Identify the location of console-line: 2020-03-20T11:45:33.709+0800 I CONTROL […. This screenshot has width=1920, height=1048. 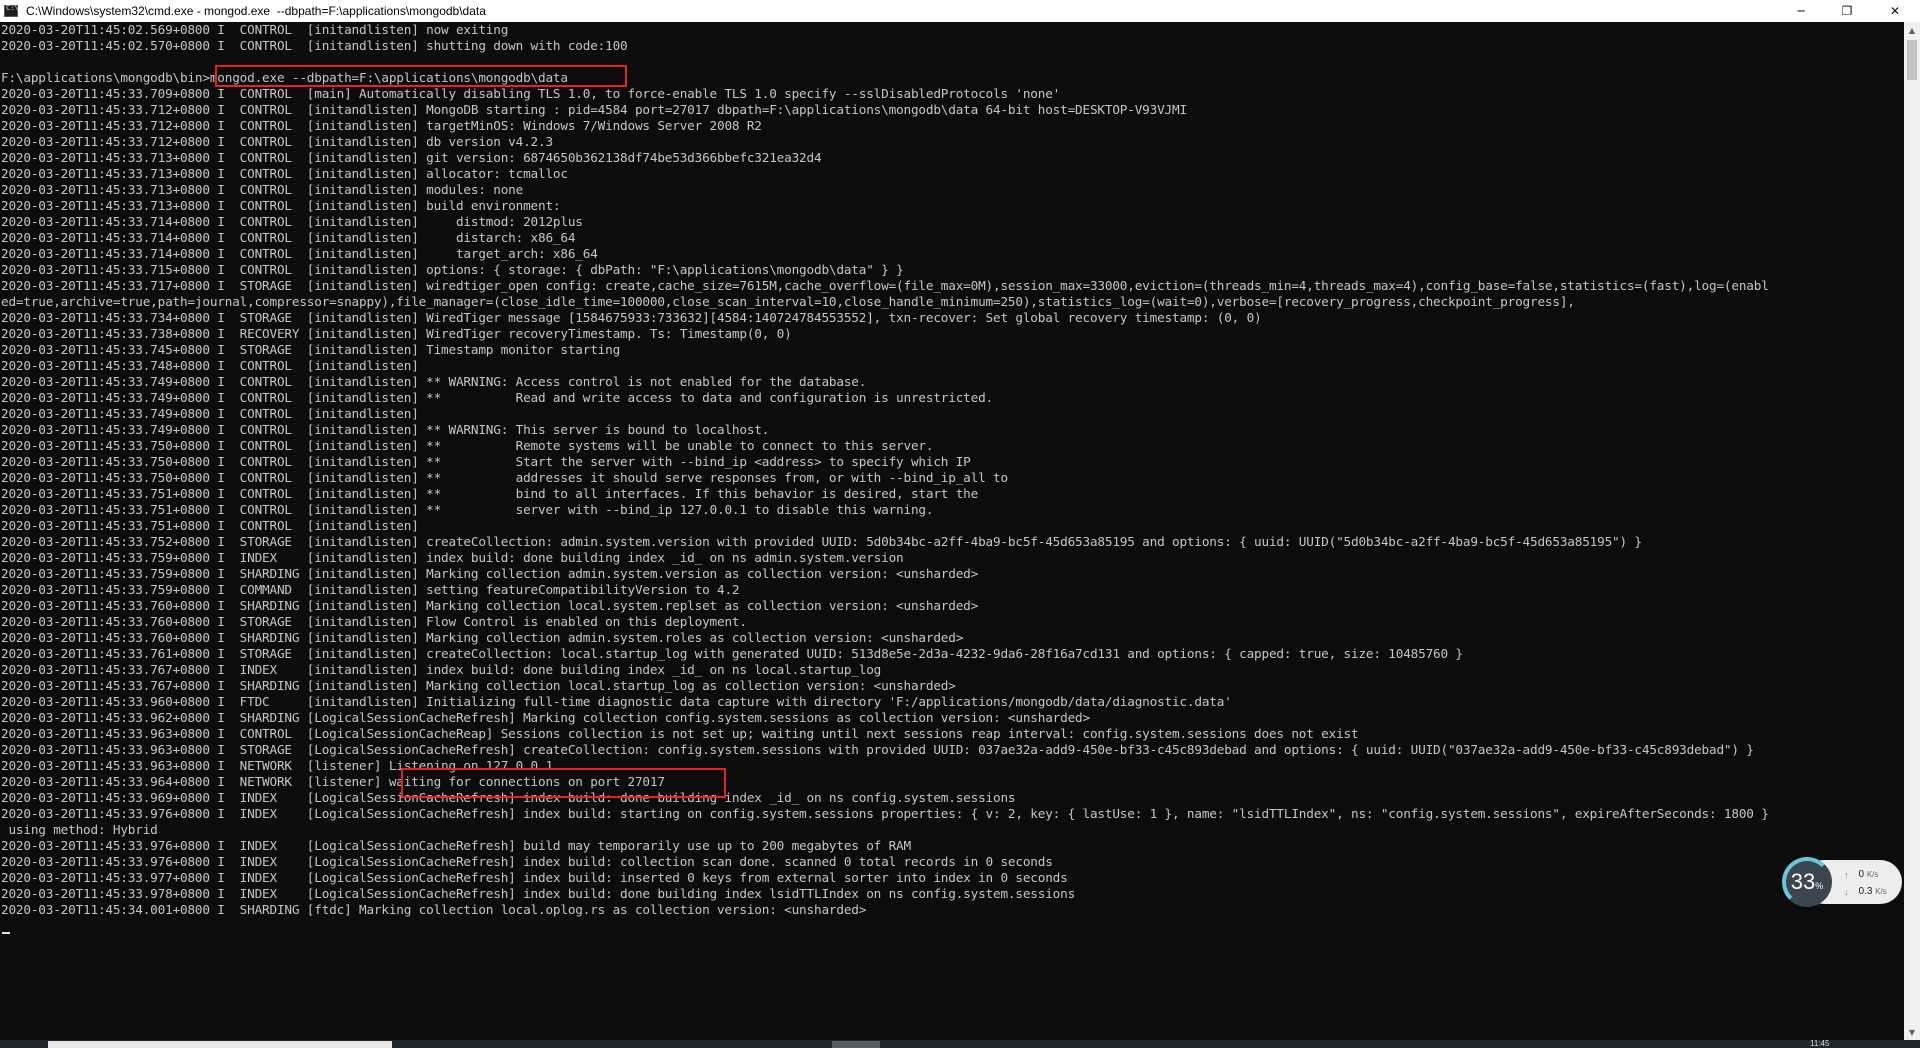
(531, 93).